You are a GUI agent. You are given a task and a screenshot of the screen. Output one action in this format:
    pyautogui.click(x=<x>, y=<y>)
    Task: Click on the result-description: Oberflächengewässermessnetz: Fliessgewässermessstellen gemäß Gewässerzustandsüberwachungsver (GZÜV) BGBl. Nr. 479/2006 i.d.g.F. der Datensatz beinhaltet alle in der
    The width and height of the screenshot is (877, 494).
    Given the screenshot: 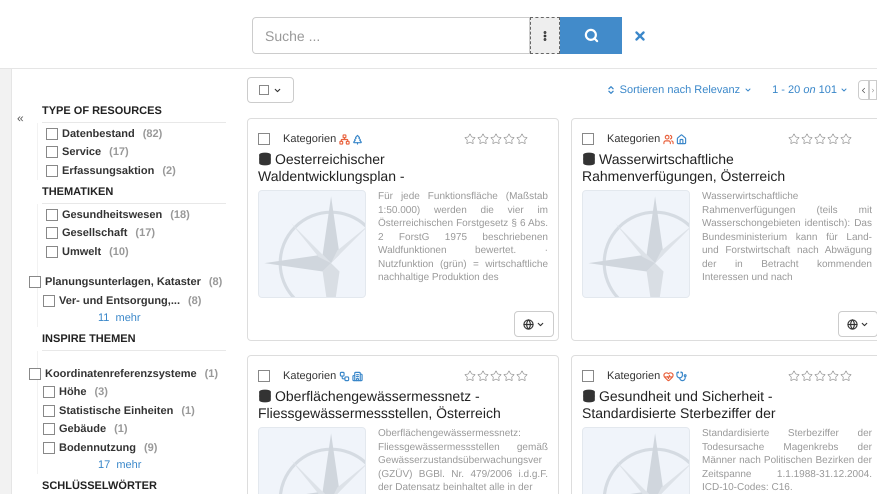 What is the action you would take?
    pyautogui.click(x=463, y=460)
    